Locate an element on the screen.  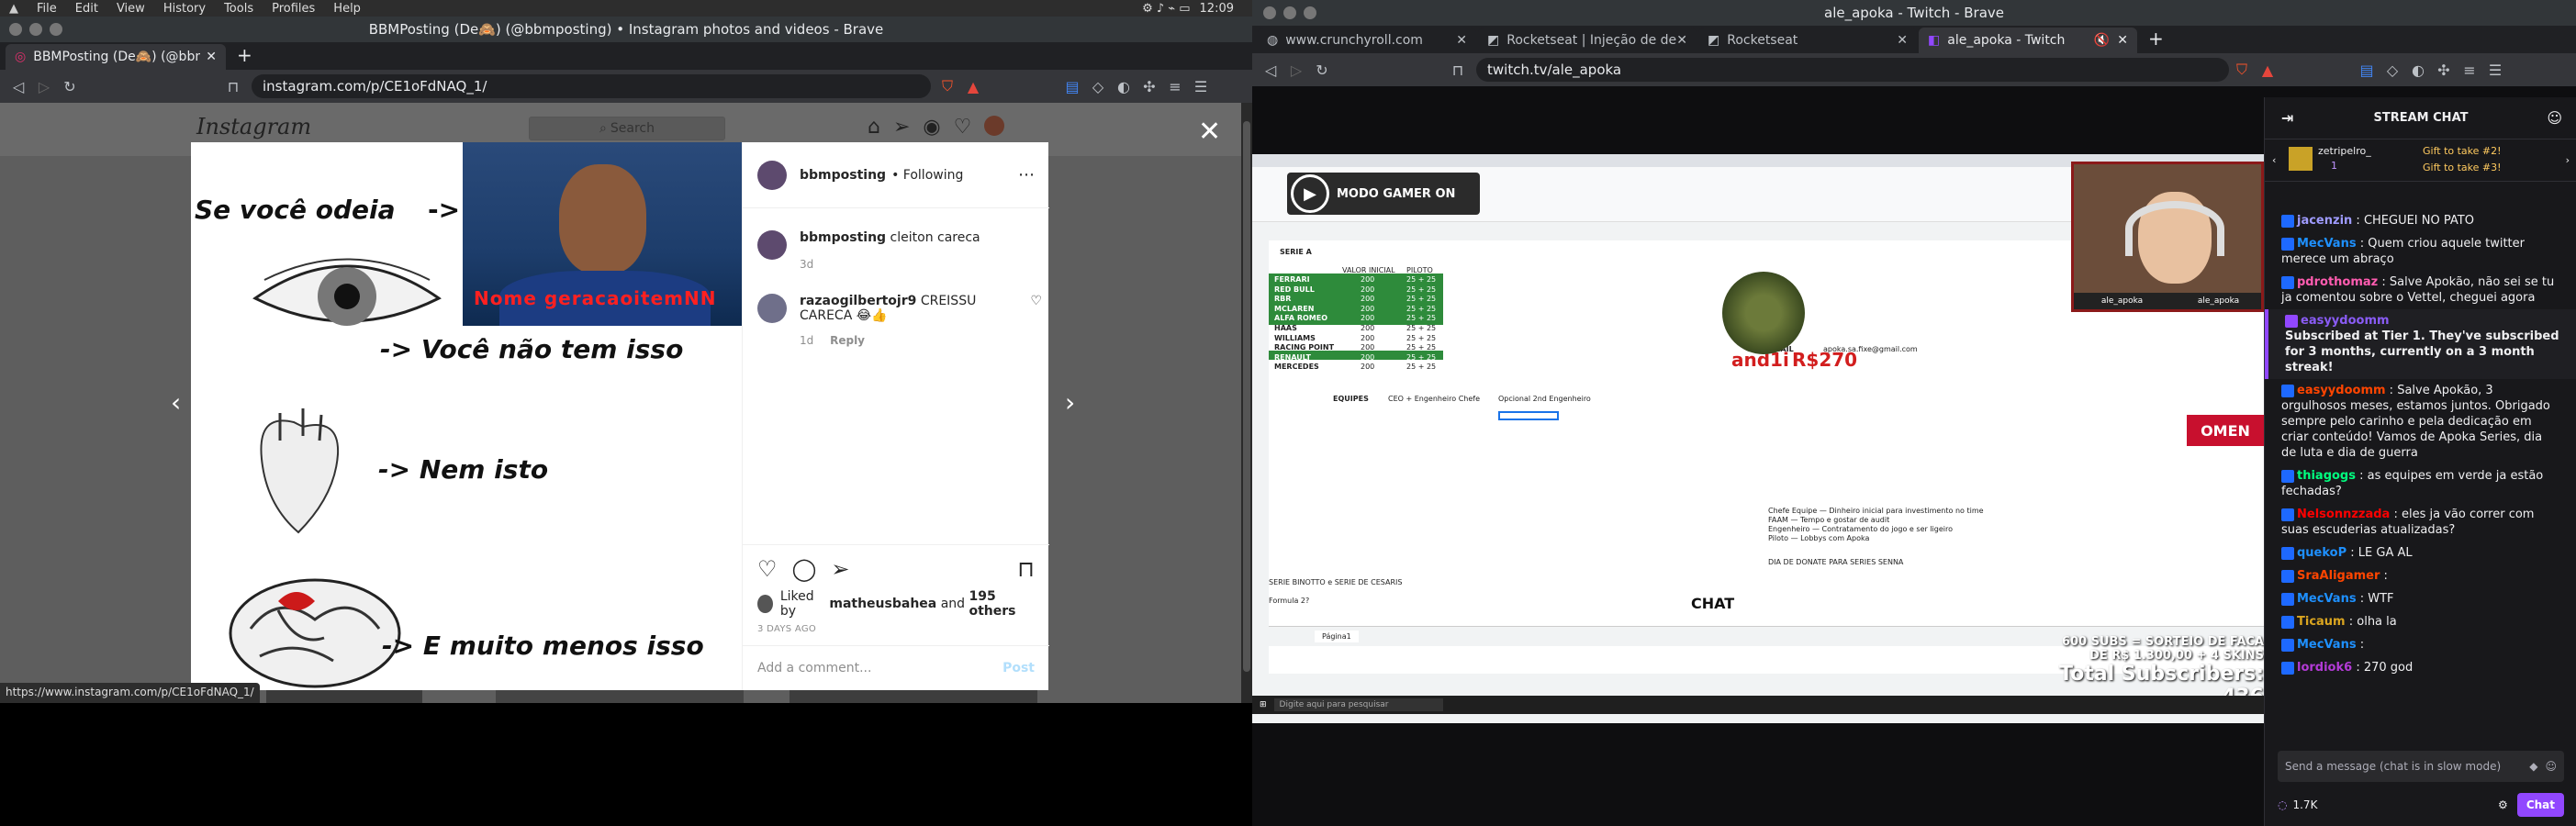
channel-points: 1.7K is located at coordinates (2304, 804).